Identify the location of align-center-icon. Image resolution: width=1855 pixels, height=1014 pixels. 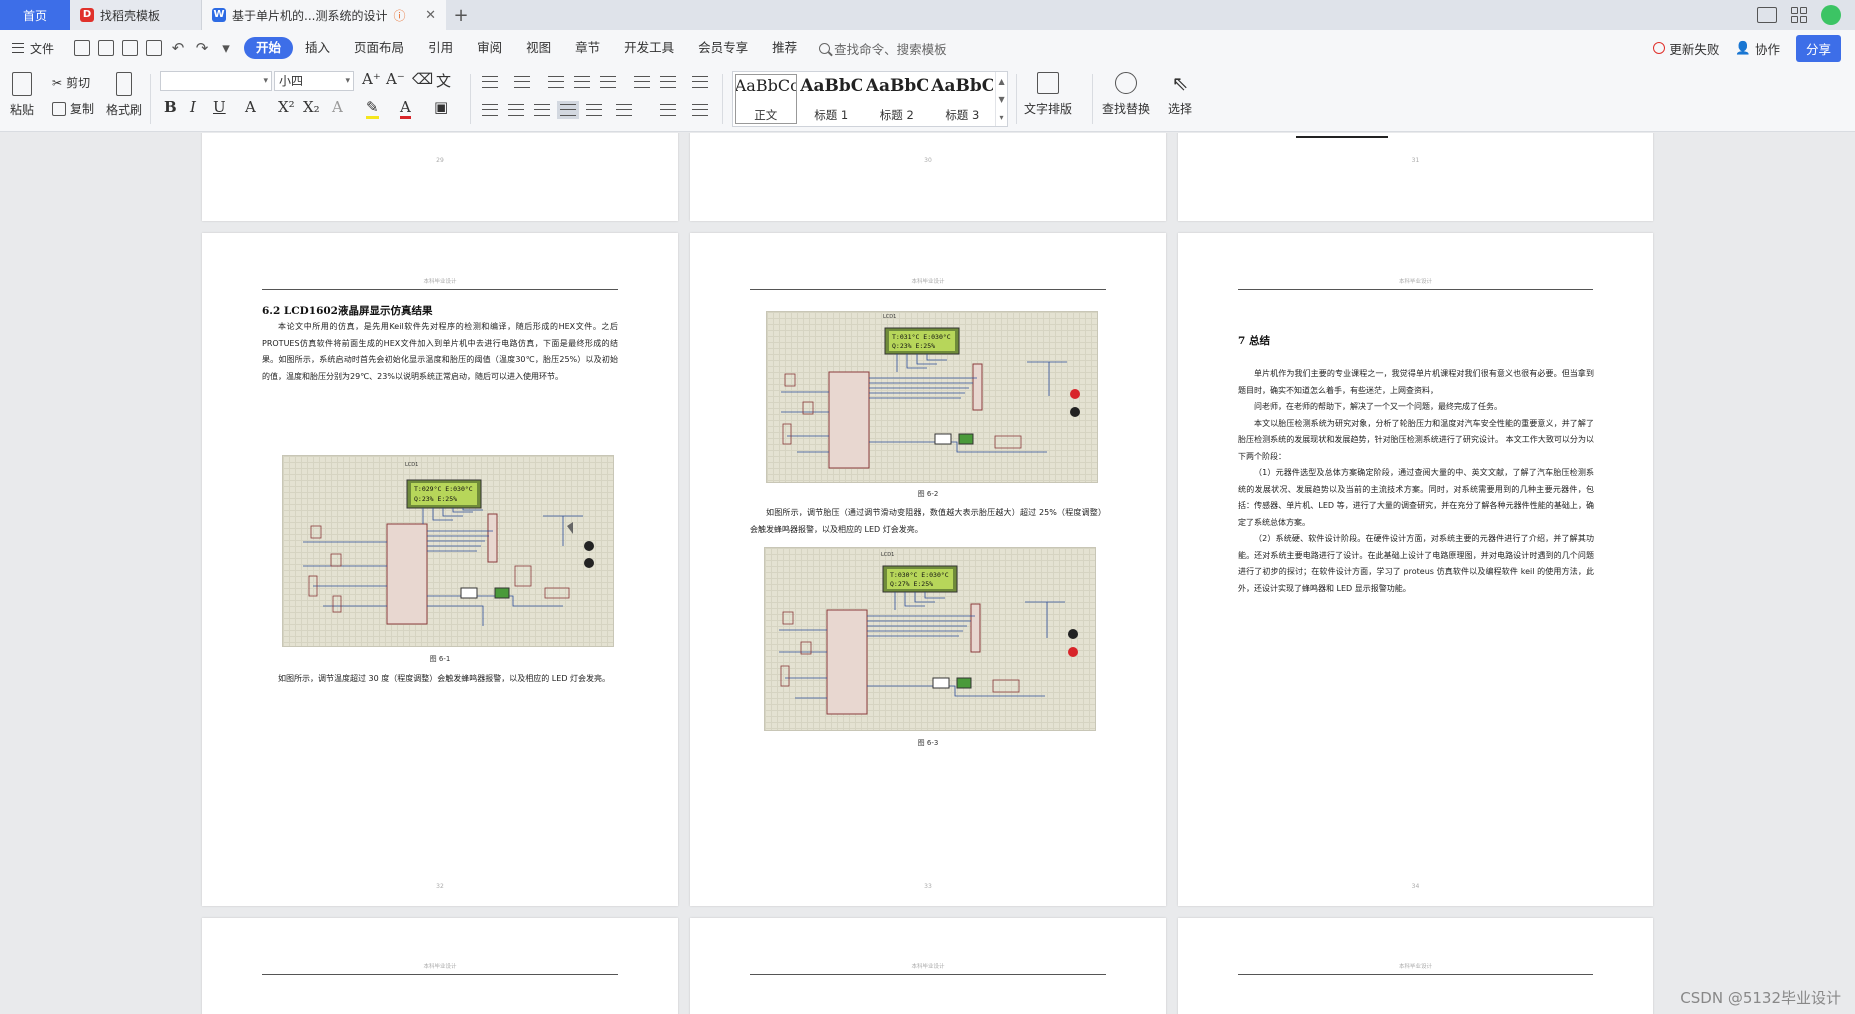
(516, 110).